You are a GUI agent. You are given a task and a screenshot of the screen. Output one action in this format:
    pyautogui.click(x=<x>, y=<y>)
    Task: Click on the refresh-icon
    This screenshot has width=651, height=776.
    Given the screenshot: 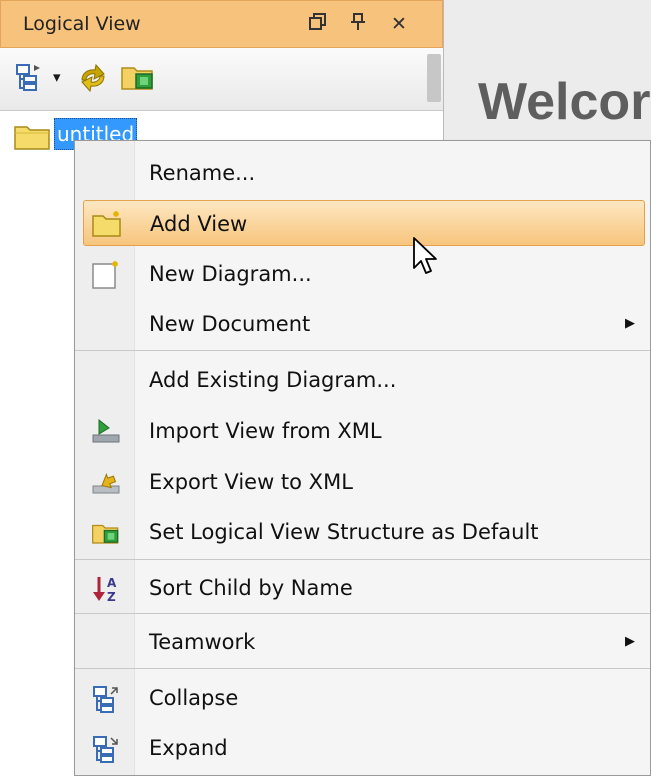 What is the action you would take?
    pyautogui.click(x=93, y=80)
    